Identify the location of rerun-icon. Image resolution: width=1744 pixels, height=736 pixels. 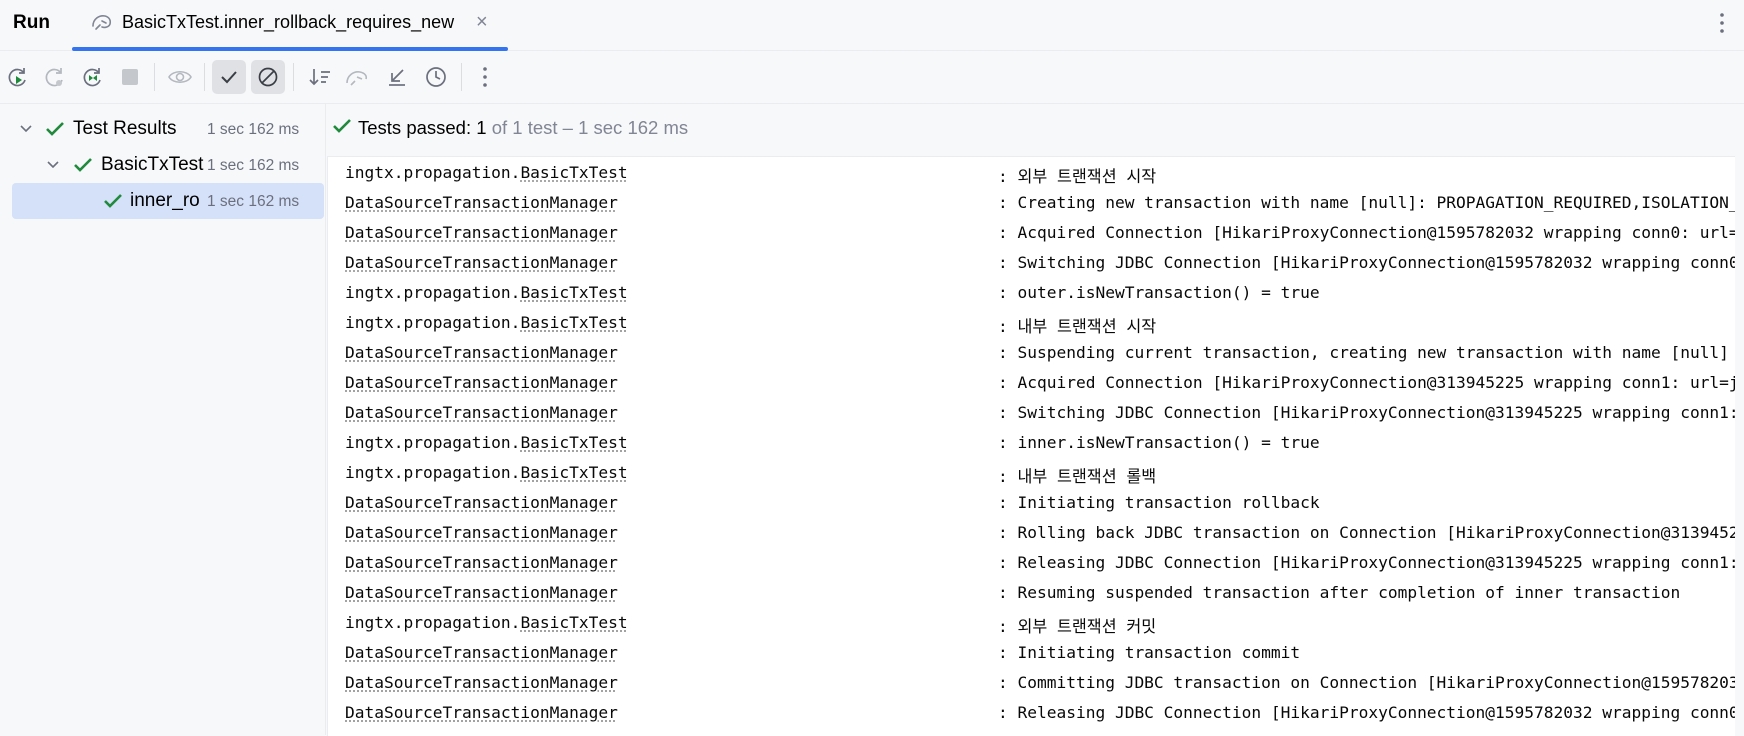
(17, 77).